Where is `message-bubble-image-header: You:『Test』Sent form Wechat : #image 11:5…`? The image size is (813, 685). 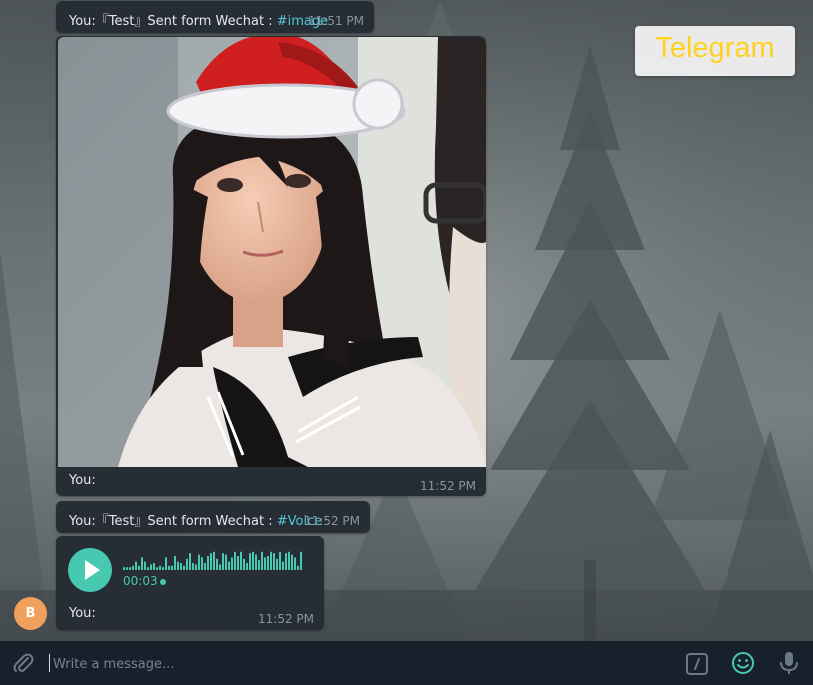 message-bubble-image-header: You:『Test』Sent form Wechat : #image 11:5… is located at coordinates (215, 17).